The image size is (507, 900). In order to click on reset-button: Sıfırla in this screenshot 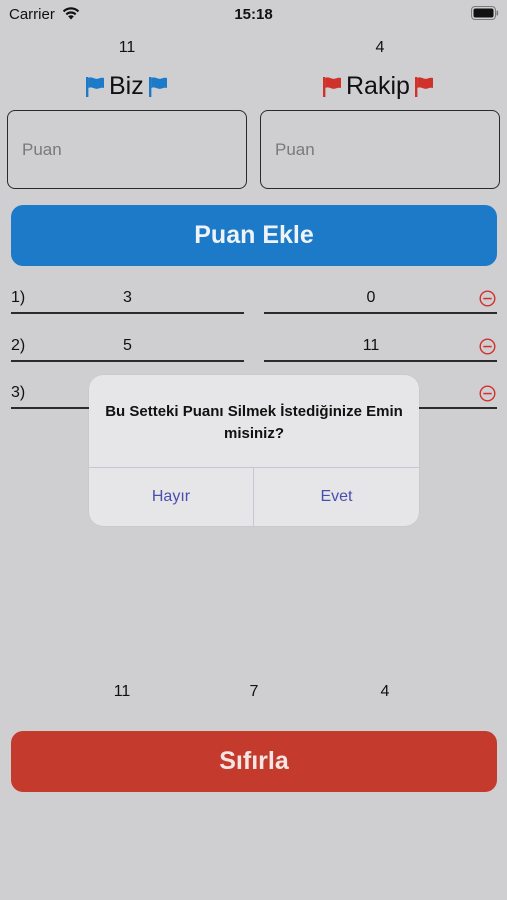, I will do `click(254, 761)`.